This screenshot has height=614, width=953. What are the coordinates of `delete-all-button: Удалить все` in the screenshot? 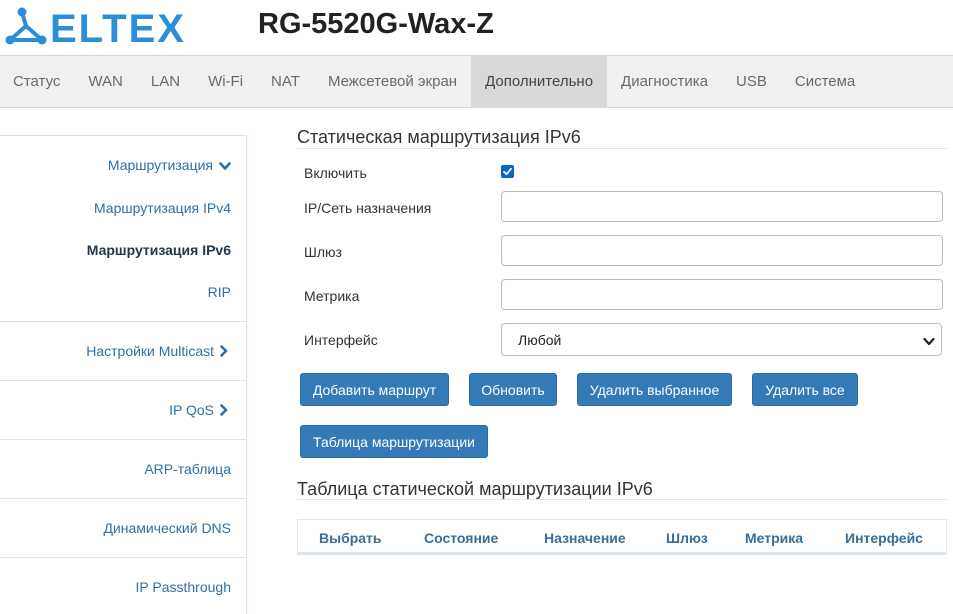 It's located at (805, 389).